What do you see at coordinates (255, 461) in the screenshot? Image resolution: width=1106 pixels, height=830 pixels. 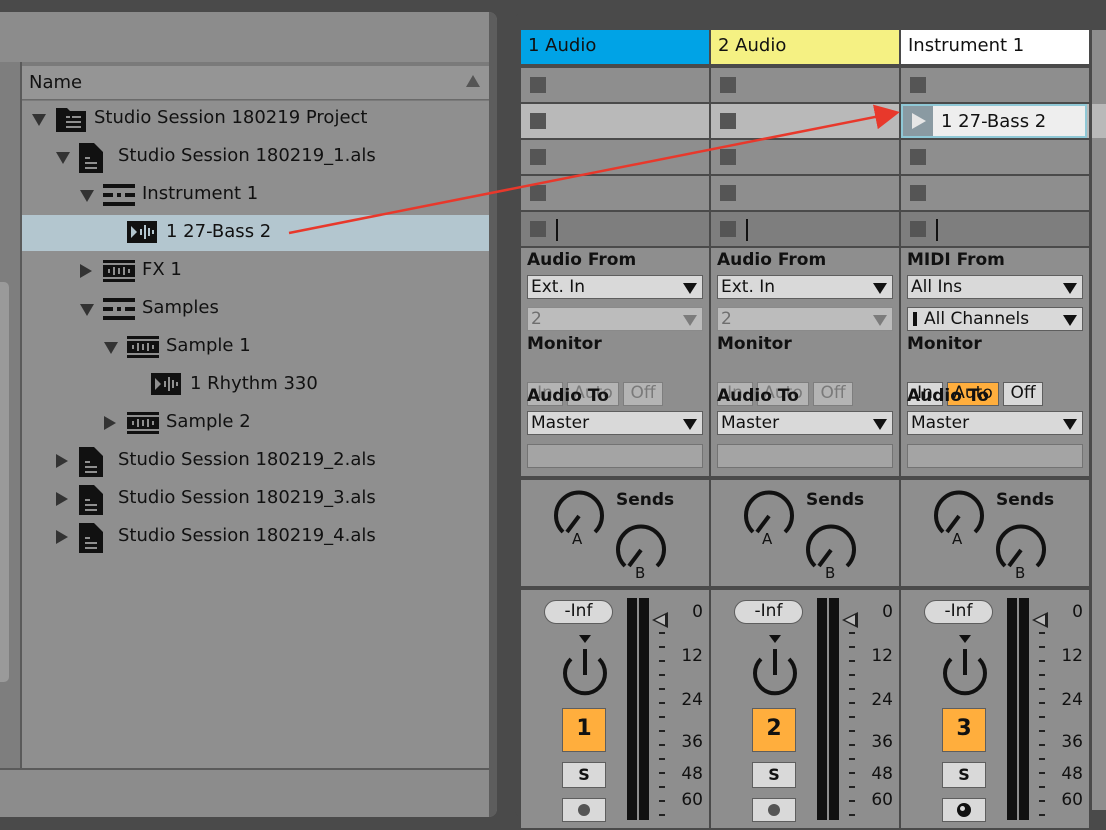 I see `list-item: Studio Session 180219_2.als` at bounding box center [255, 461].